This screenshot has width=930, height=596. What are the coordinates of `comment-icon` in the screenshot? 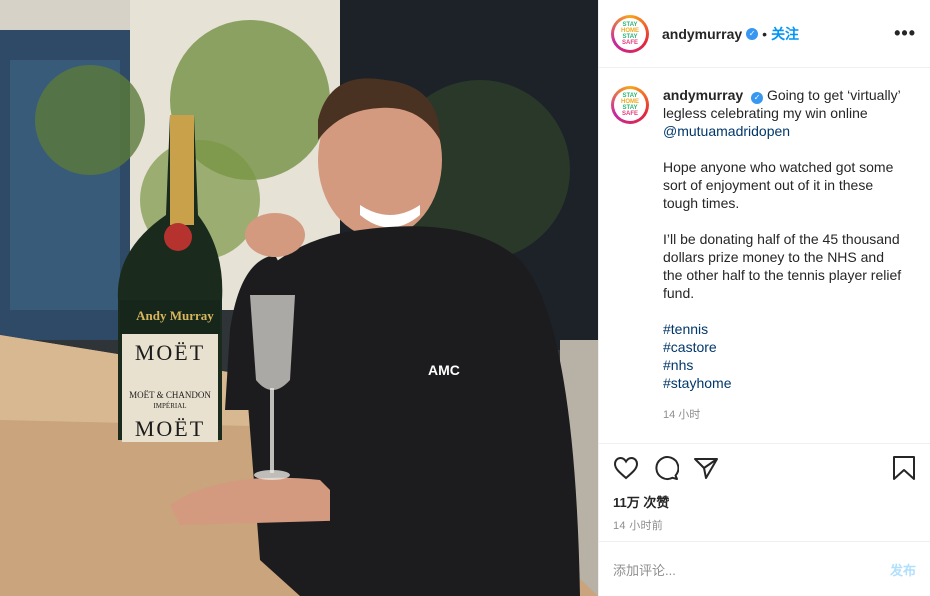 It's located at (666, 468).